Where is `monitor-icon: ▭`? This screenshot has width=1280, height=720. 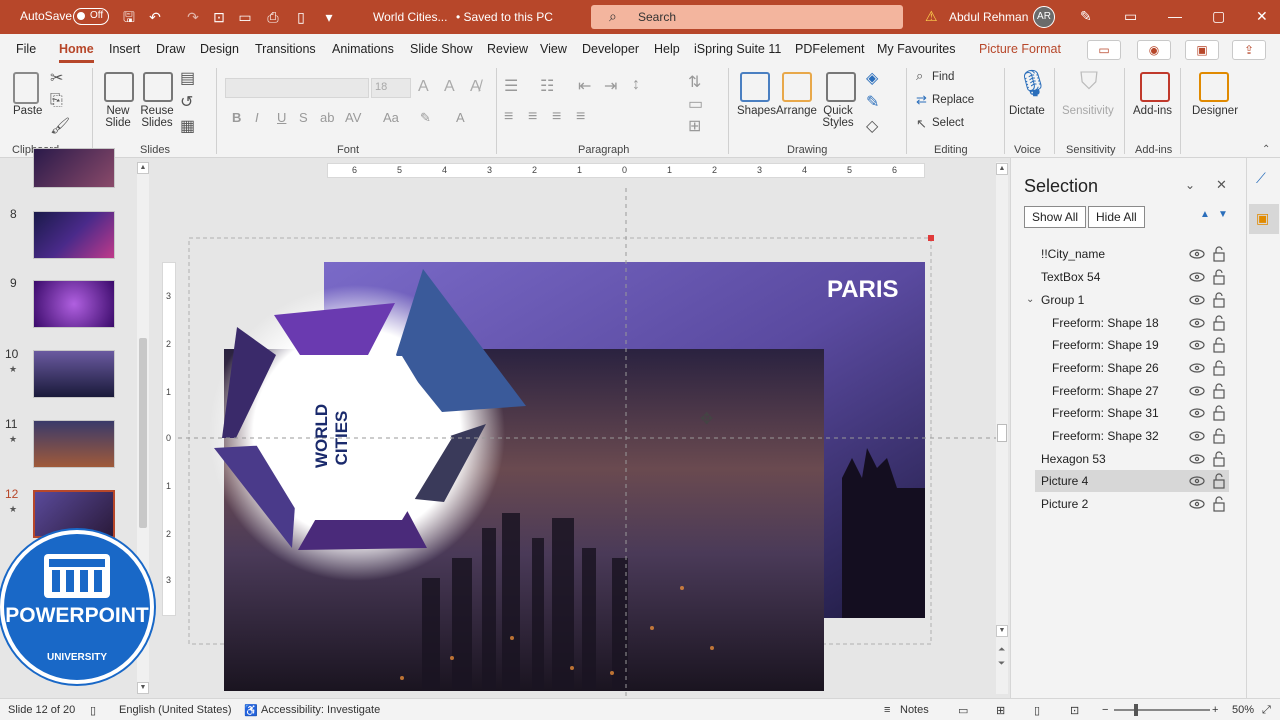 monitor-icon: ▭ is located at coordinates (245, 17).